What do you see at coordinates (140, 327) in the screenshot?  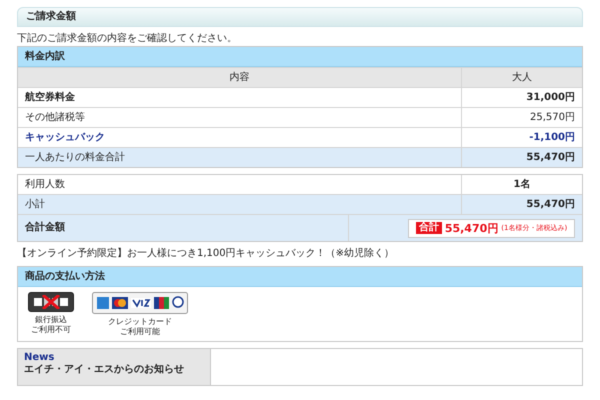 I see `payment-caption: クレジットカード ご利用可能` at bounding box center [140, 327].